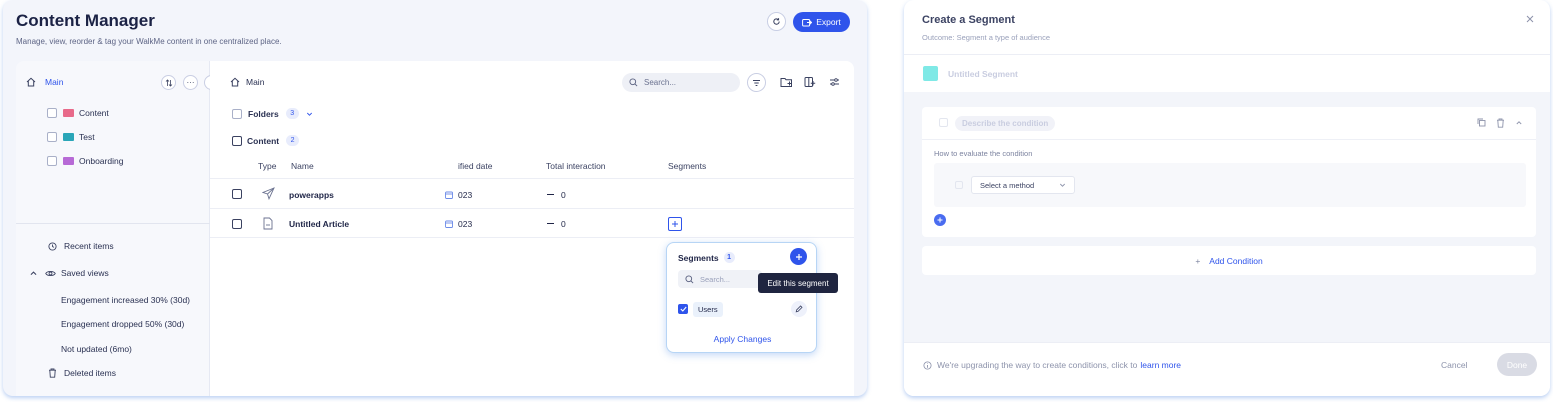  Describe the element at coordinates (96, 349) in the screenshot. I see `saved-view-item: Not updated (6mo)` at that location.